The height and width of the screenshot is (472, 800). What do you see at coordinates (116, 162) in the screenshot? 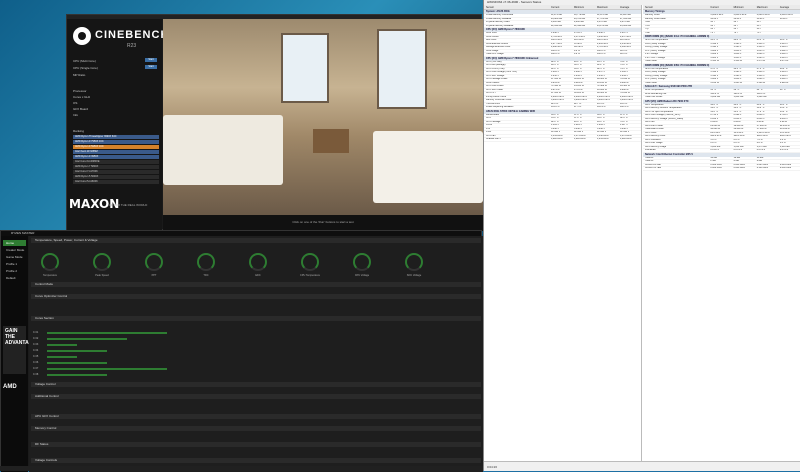
I see `rank-item: Intel Core i9-10980XE` at bounding box center [116, 162].